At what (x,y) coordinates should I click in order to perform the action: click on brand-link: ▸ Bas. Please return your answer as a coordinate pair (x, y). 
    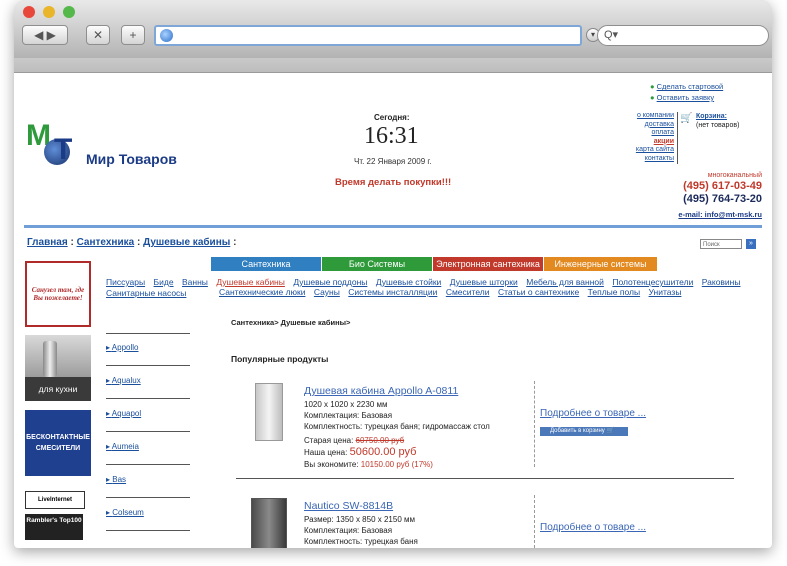
    Looking at the image, I should click on (116, 479).